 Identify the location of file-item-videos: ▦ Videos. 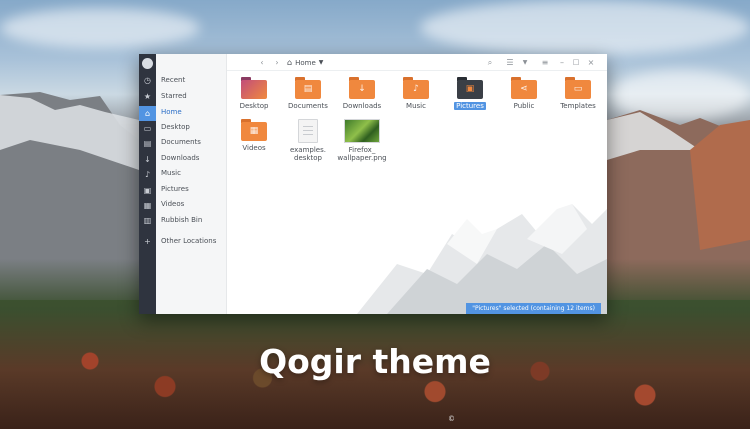
(254, 135).